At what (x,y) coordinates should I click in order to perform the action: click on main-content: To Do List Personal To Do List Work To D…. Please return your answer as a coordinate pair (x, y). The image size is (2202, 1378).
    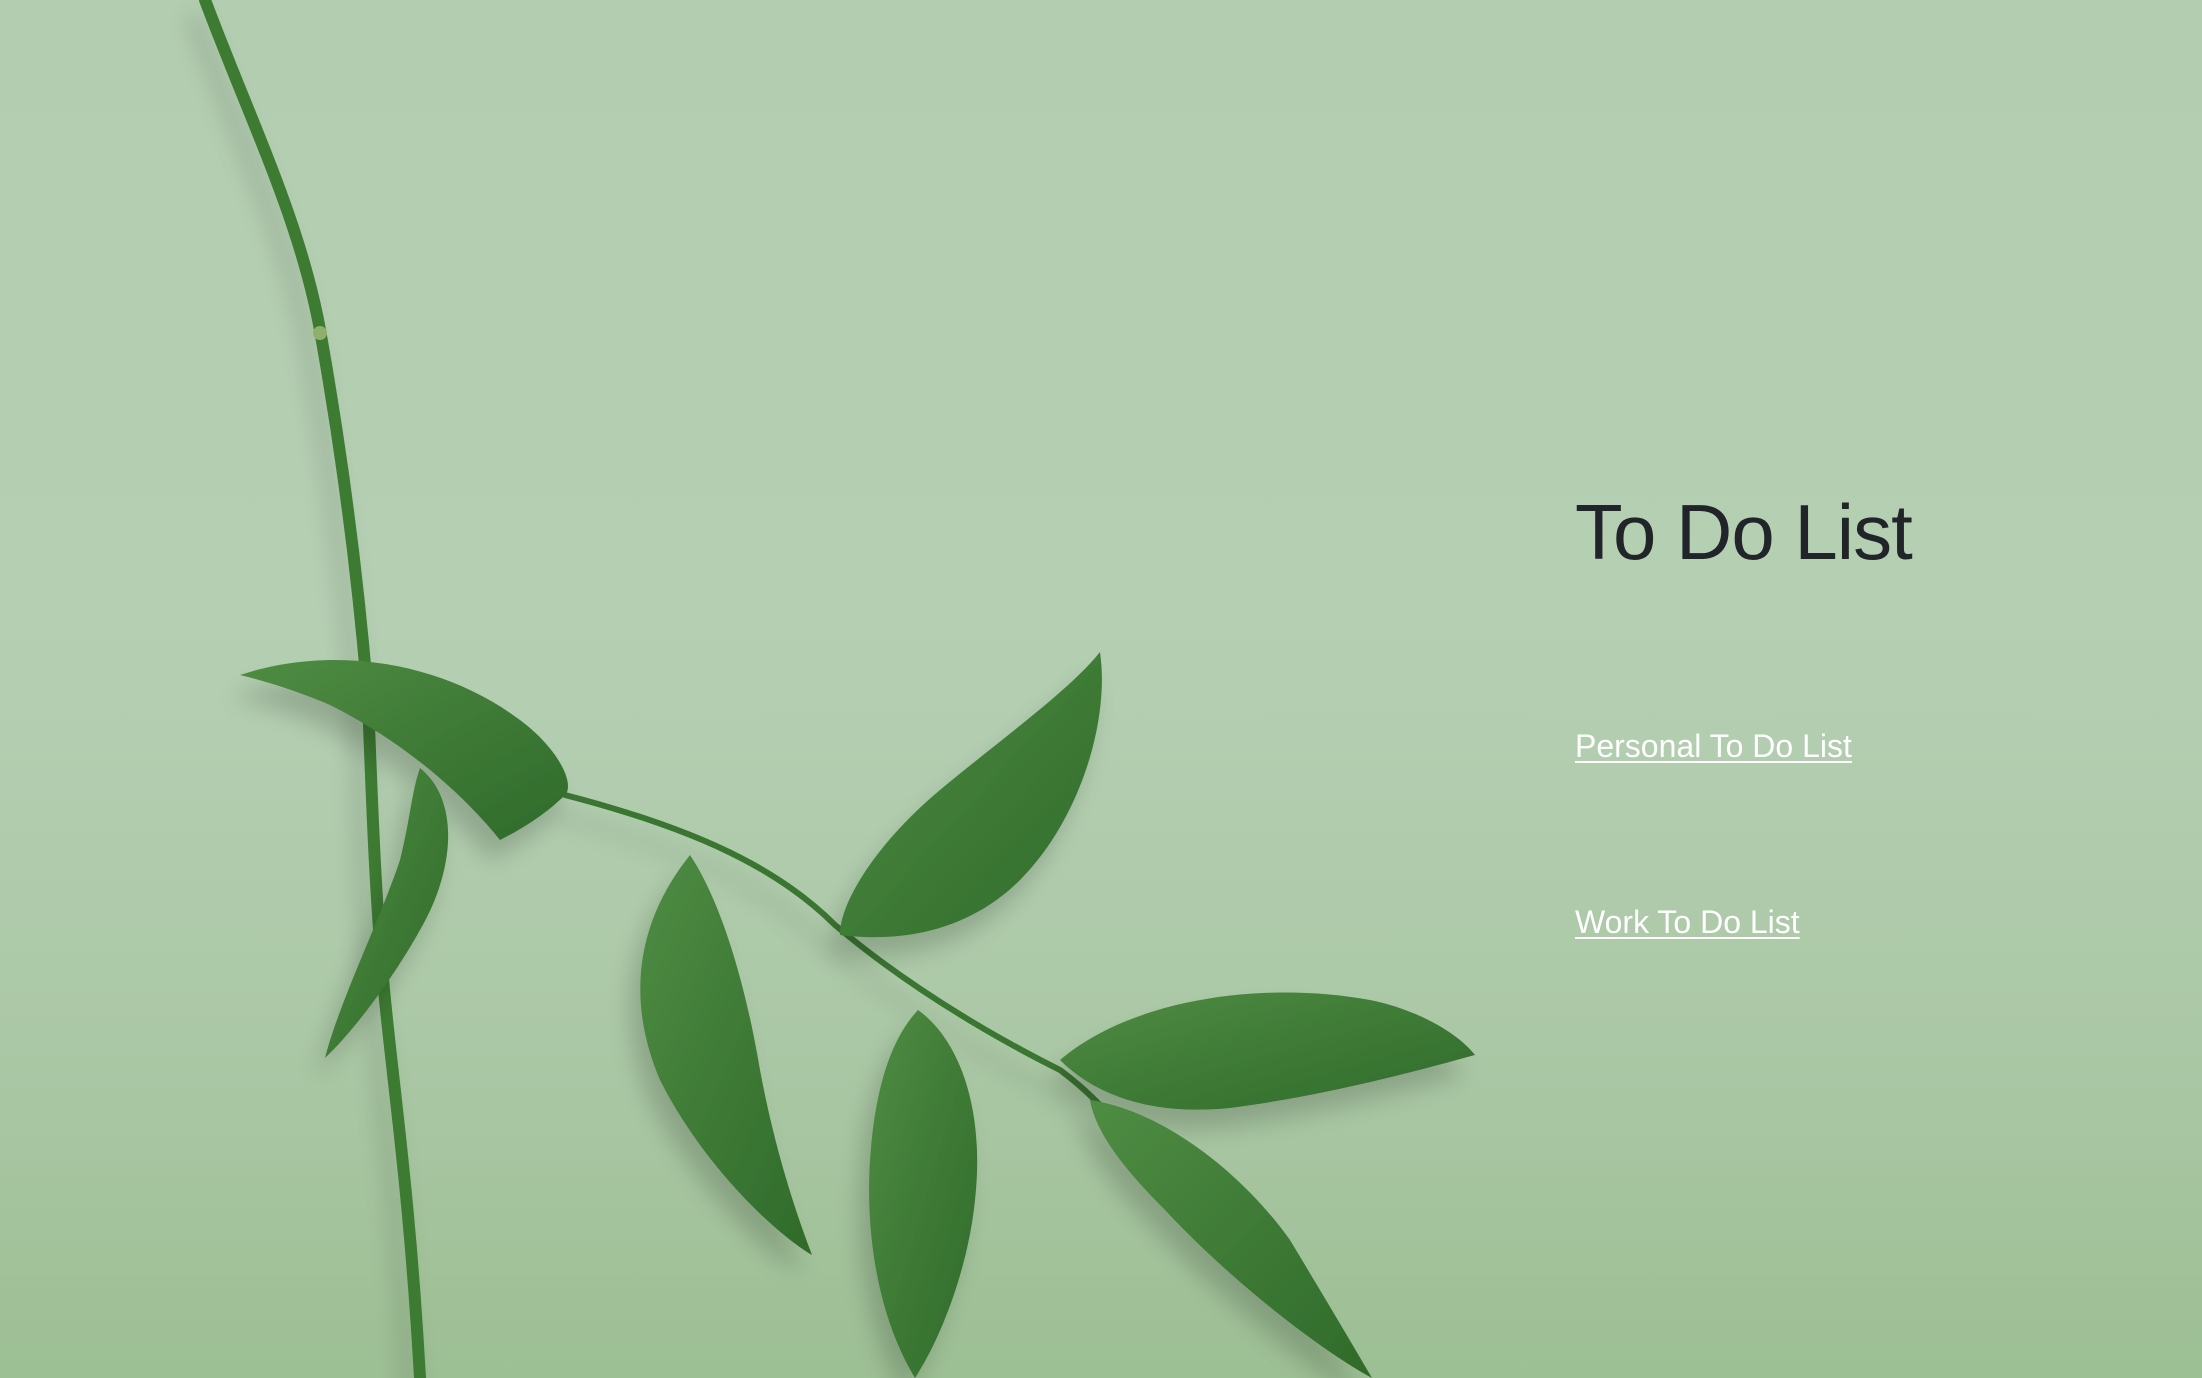
    Looking at the image, I should click on (1855, 714).